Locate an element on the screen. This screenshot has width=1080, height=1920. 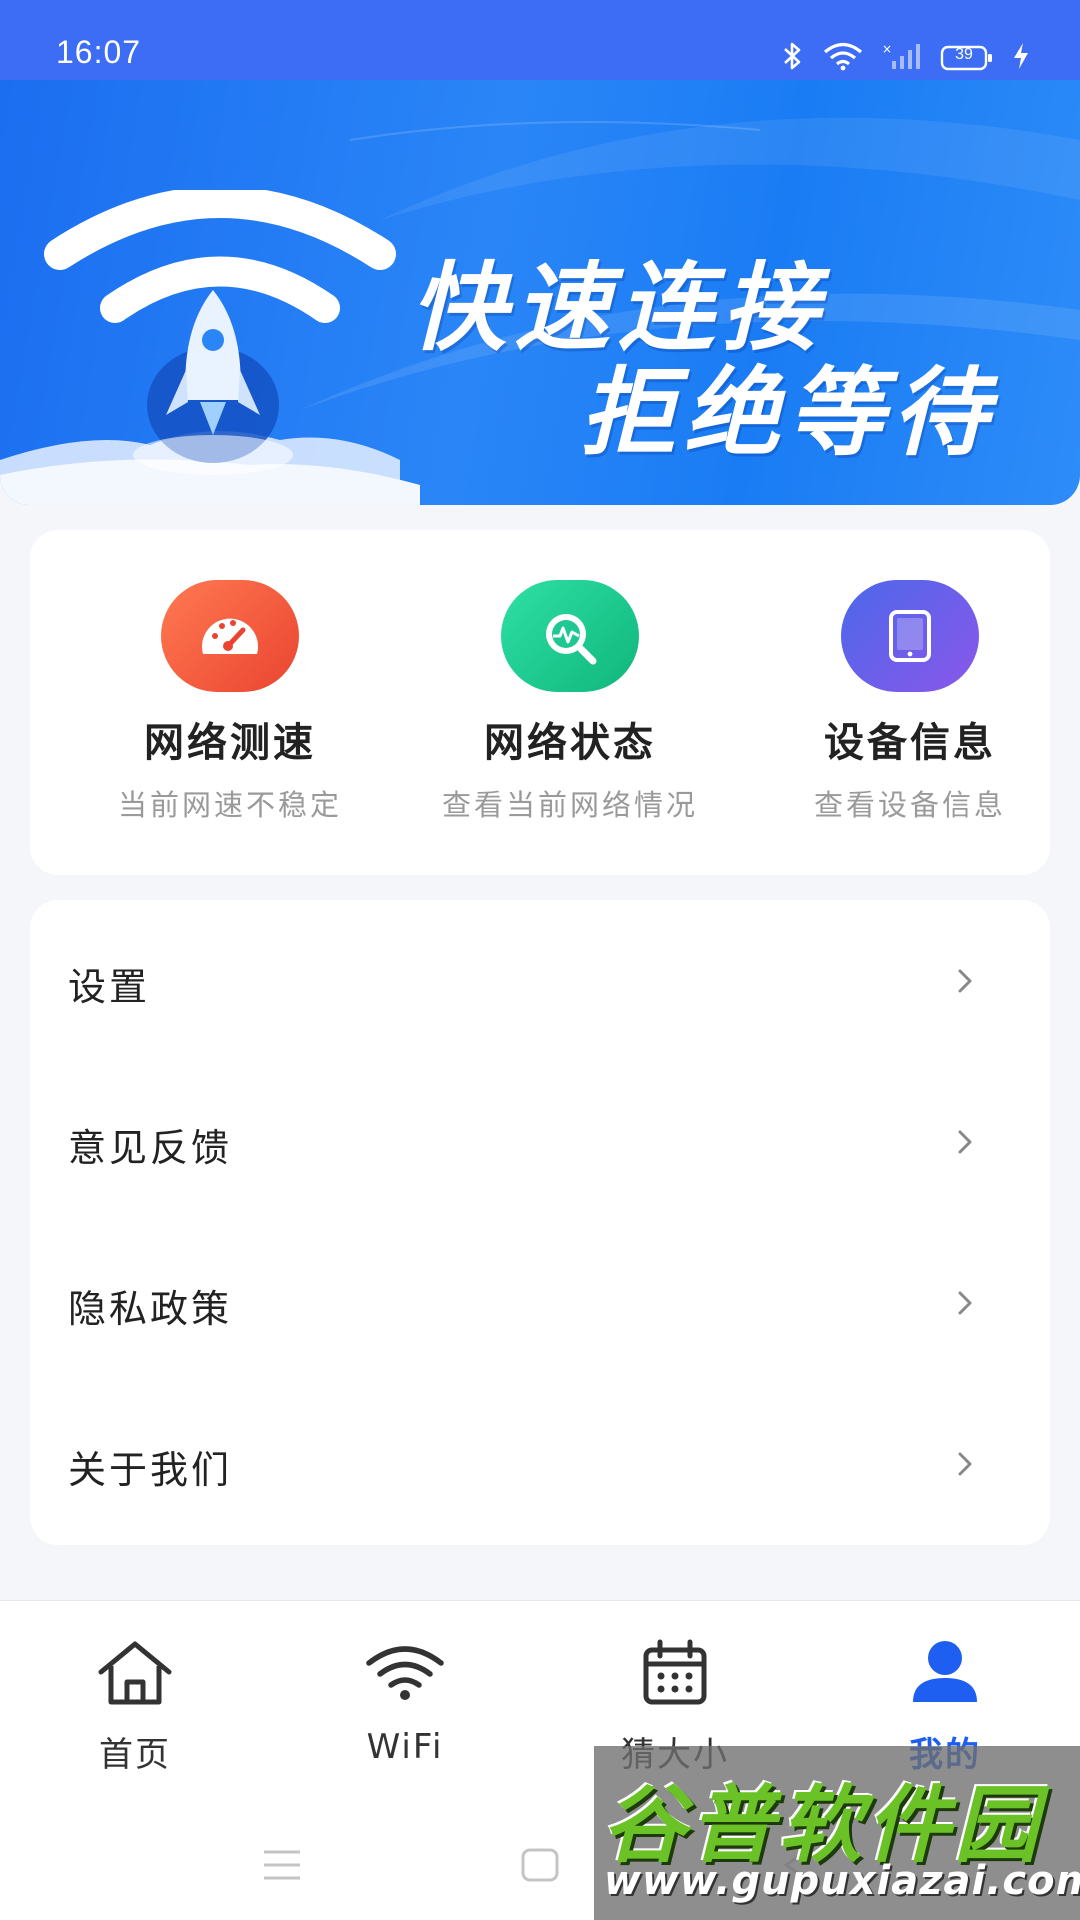
site-watermark: 谷普软件园 www.gupuxiazai.com is located at coordinates (837, 1833).